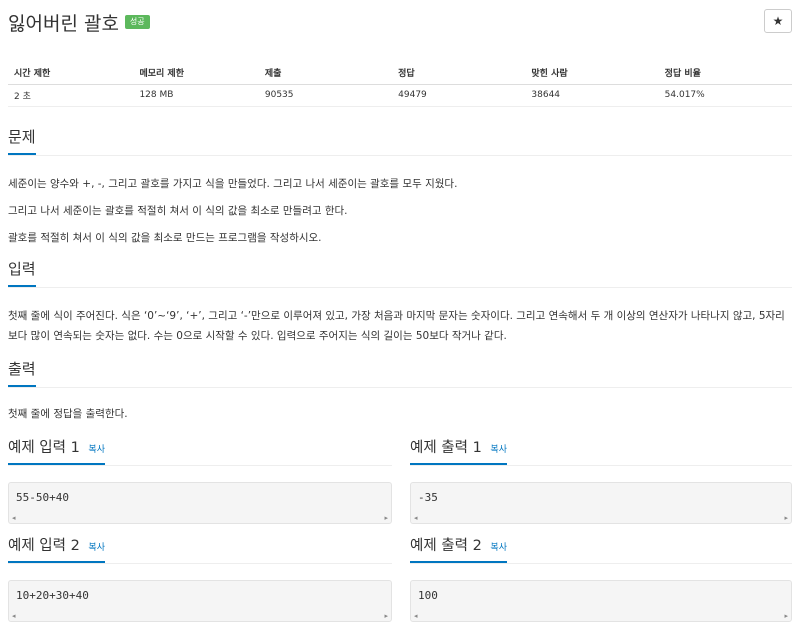 Image resolution: width=800 pixels, height=632 pixels. I want to click on copy-sample-output-2-link: 복사, so click(498, 548).